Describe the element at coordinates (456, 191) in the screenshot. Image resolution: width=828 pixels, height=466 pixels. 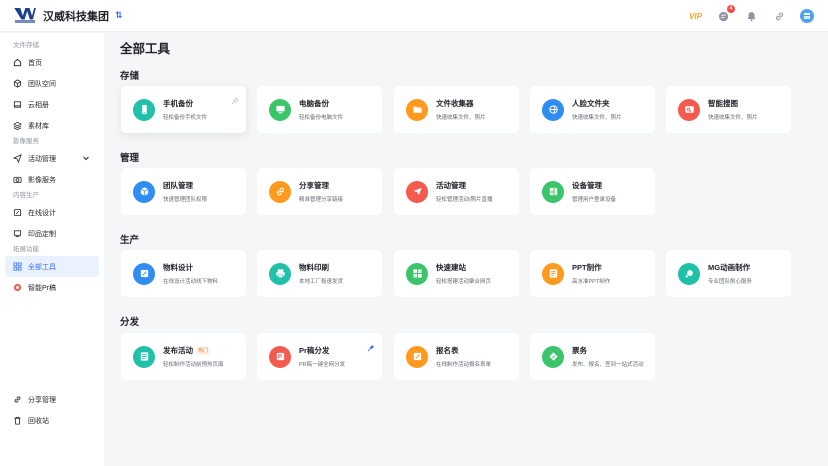
I see `tool-card-activity-management: 活动管理 轻松管理活动/照片直播` at that location.